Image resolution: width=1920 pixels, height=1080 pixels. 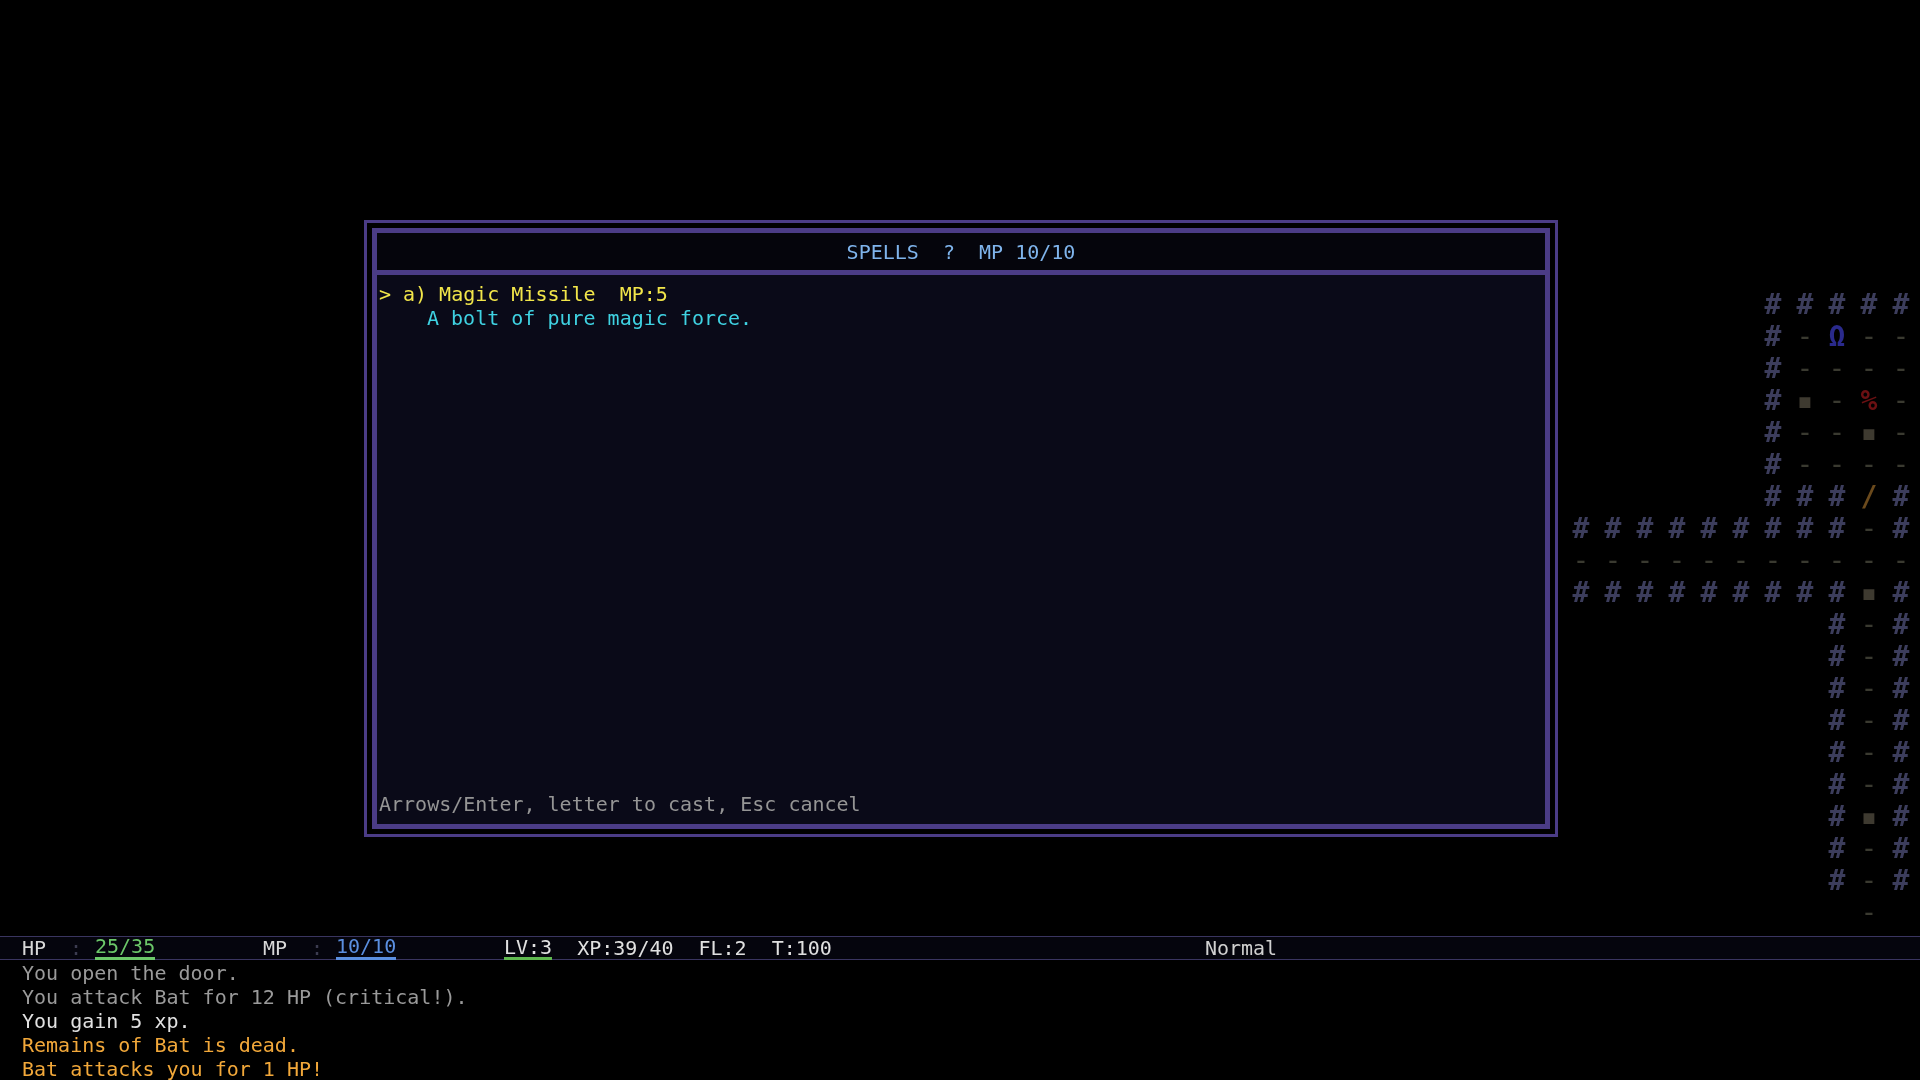 What do you see at coordinates (35, 948) in the screenshot?
I see `stat-label: HP` at bounding box center [35, 948].